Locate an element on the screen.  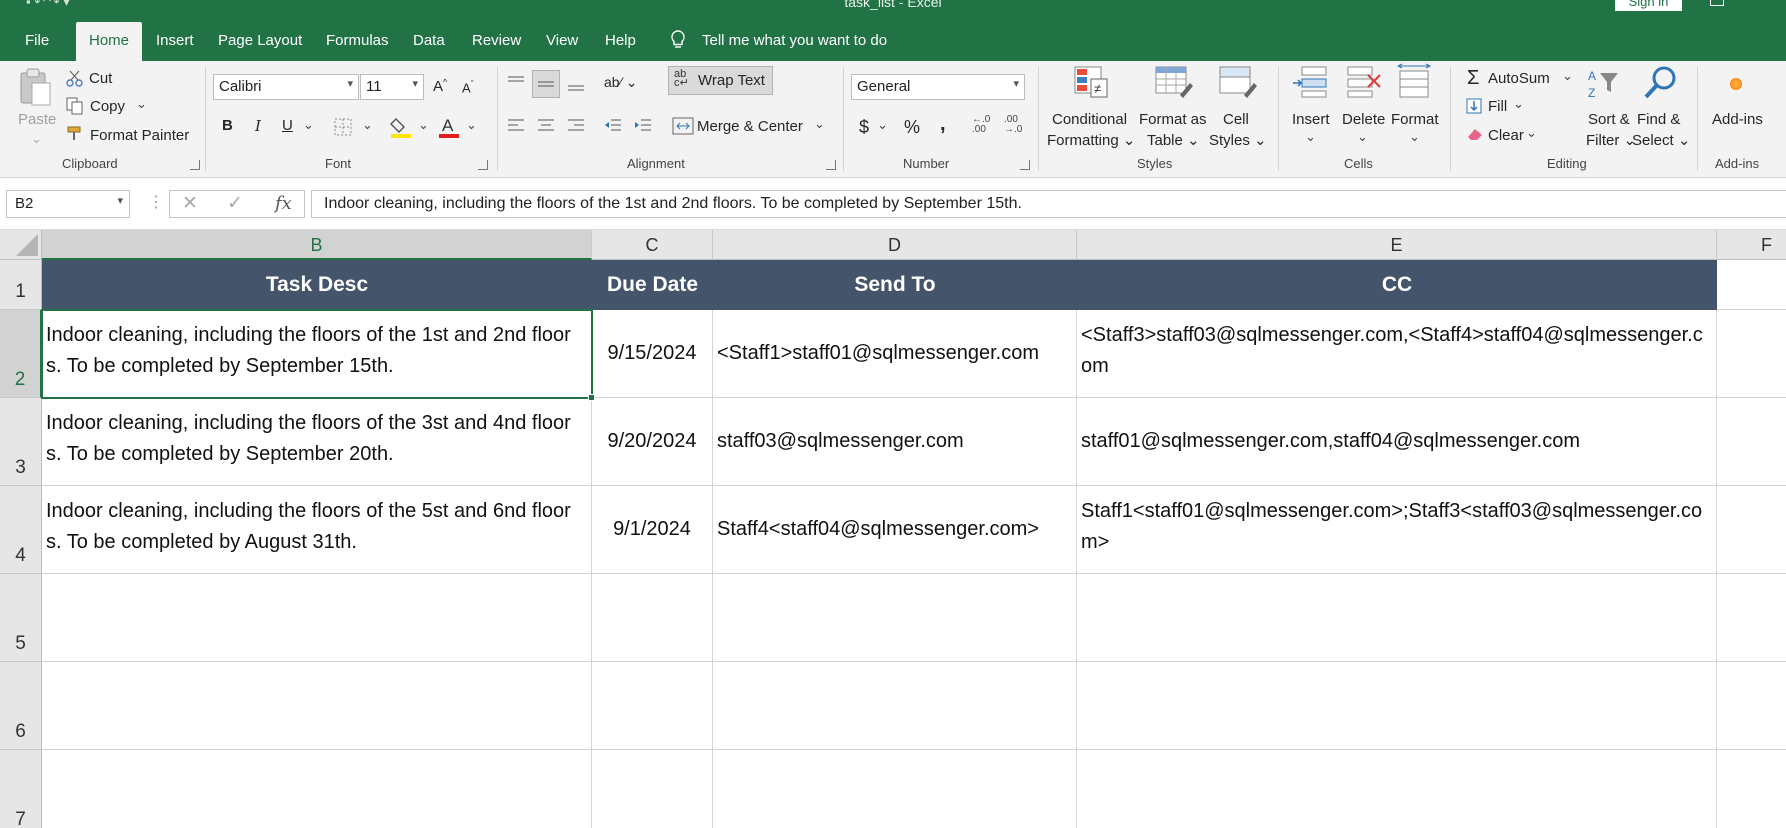
format-cells-button: Format is located at coordinates (1415, 119).